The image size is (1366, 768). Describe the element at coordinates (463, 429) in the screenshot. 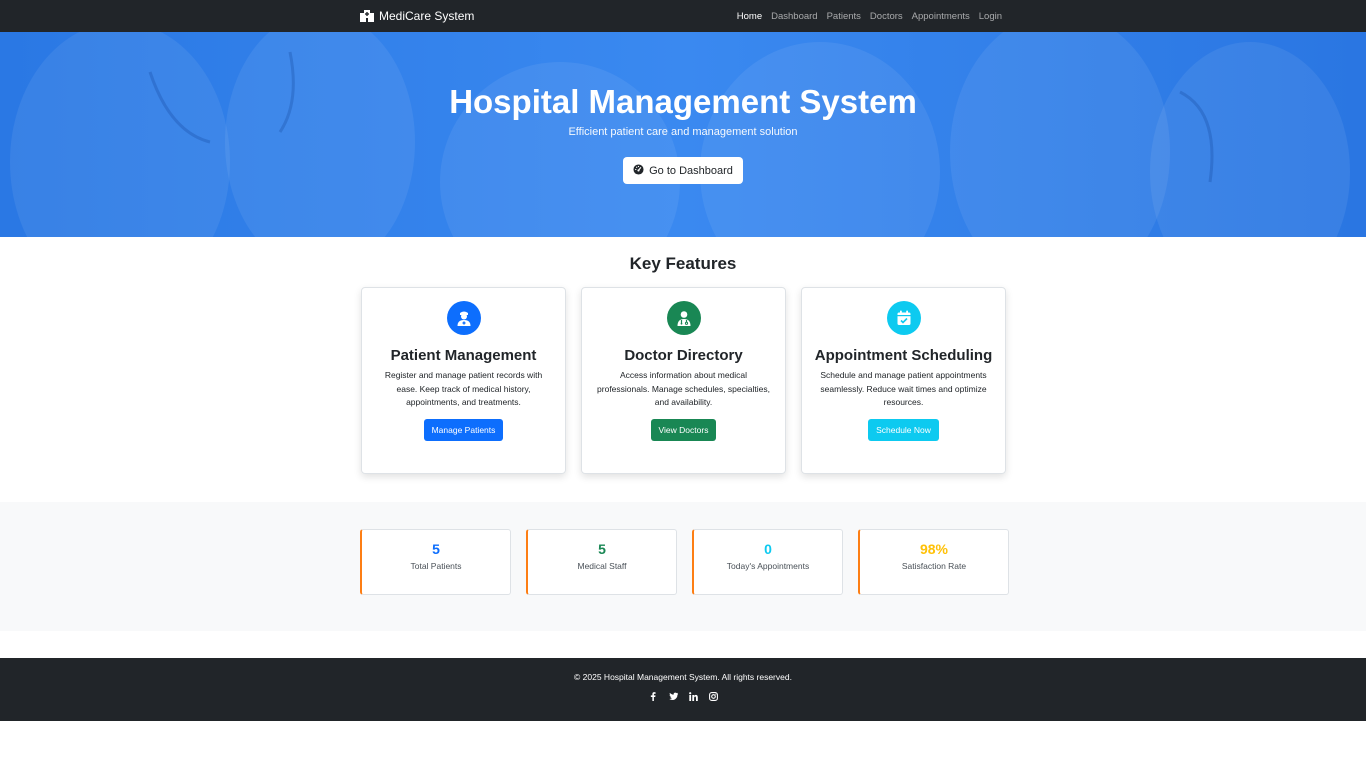

I see `manage-patients-button: Manage Patients` at that location.